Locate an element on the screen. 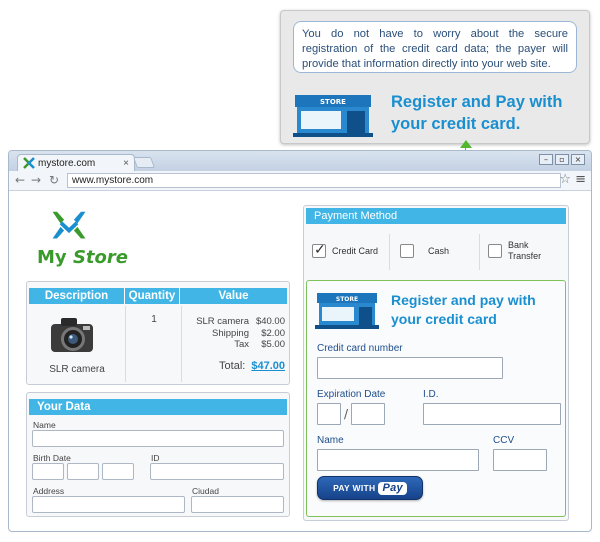 Image resolution: width=600 pixels, height=542 pixels. maximize-icon: ▫ is located at coordinates (562, 159).